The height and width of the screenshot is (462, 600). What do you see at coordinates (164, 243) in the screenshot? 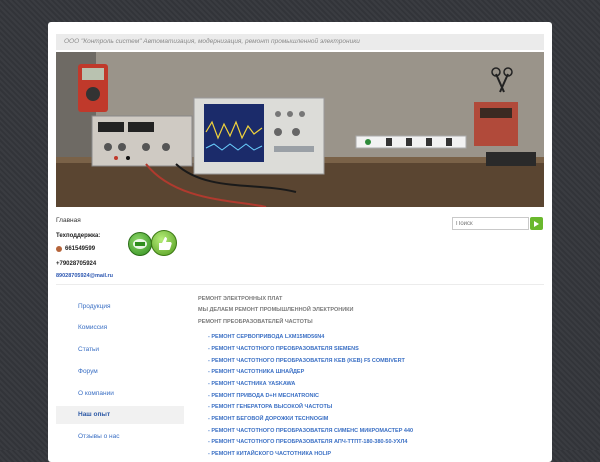
I see `thumbs-up-icon` at bounding box center [164, 243].